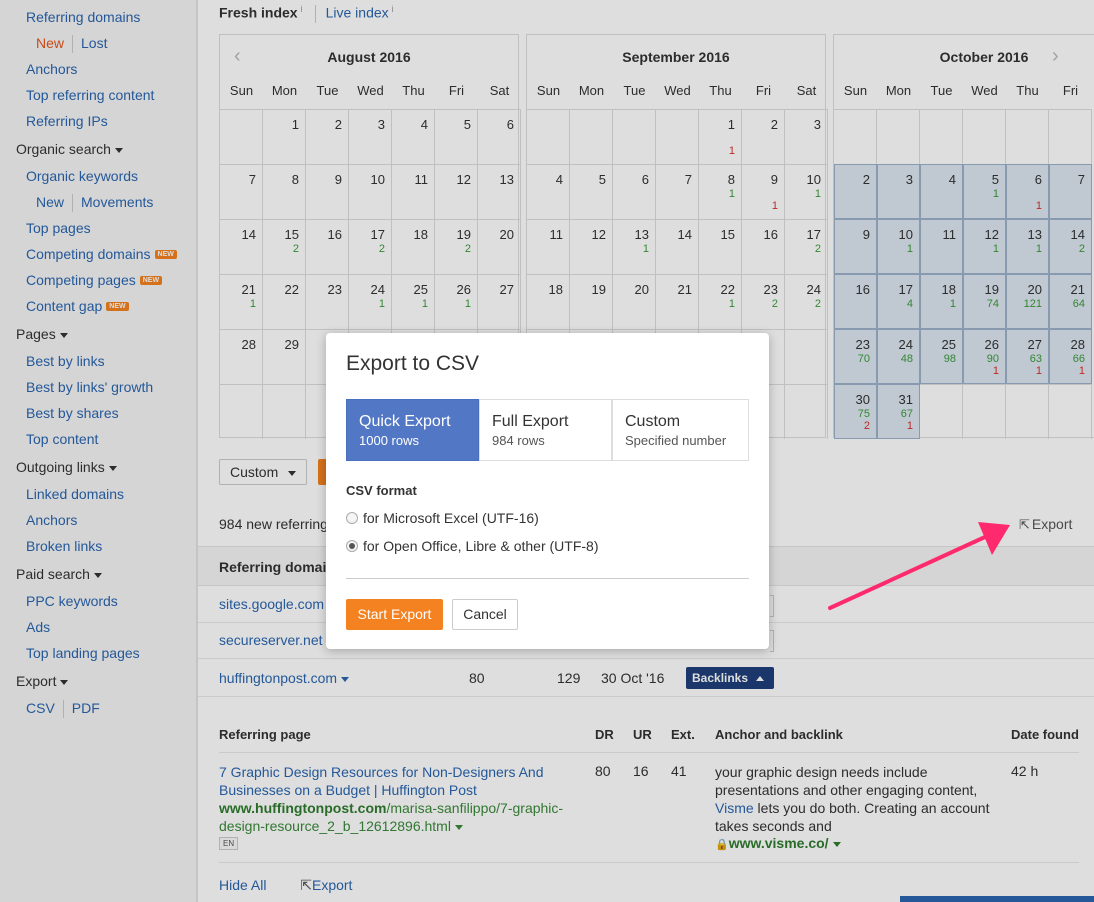 This screenshot has width=1094, height=902. What do you see at coordinates (472, 546) in the screenshot?
I see `radio-openoffice-utf8: for Open Office, Libre & other (UTF-8)` at bounding box center [472, 546].